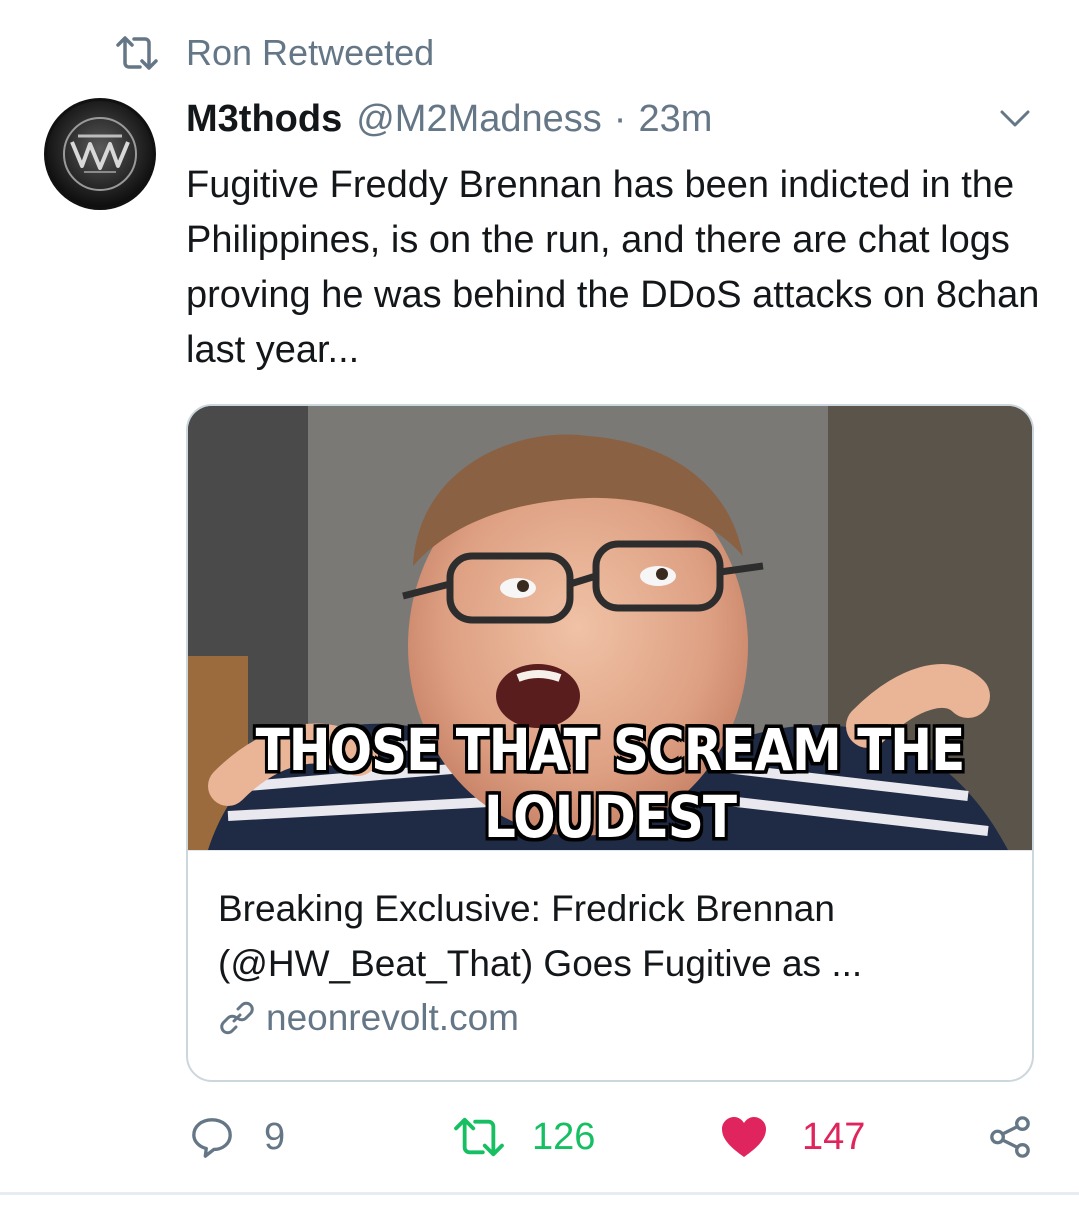  What do you see at coordinates (834, 1136) in the screenshot?
I see `like-count: 147` at bounding box center [834, 1136].